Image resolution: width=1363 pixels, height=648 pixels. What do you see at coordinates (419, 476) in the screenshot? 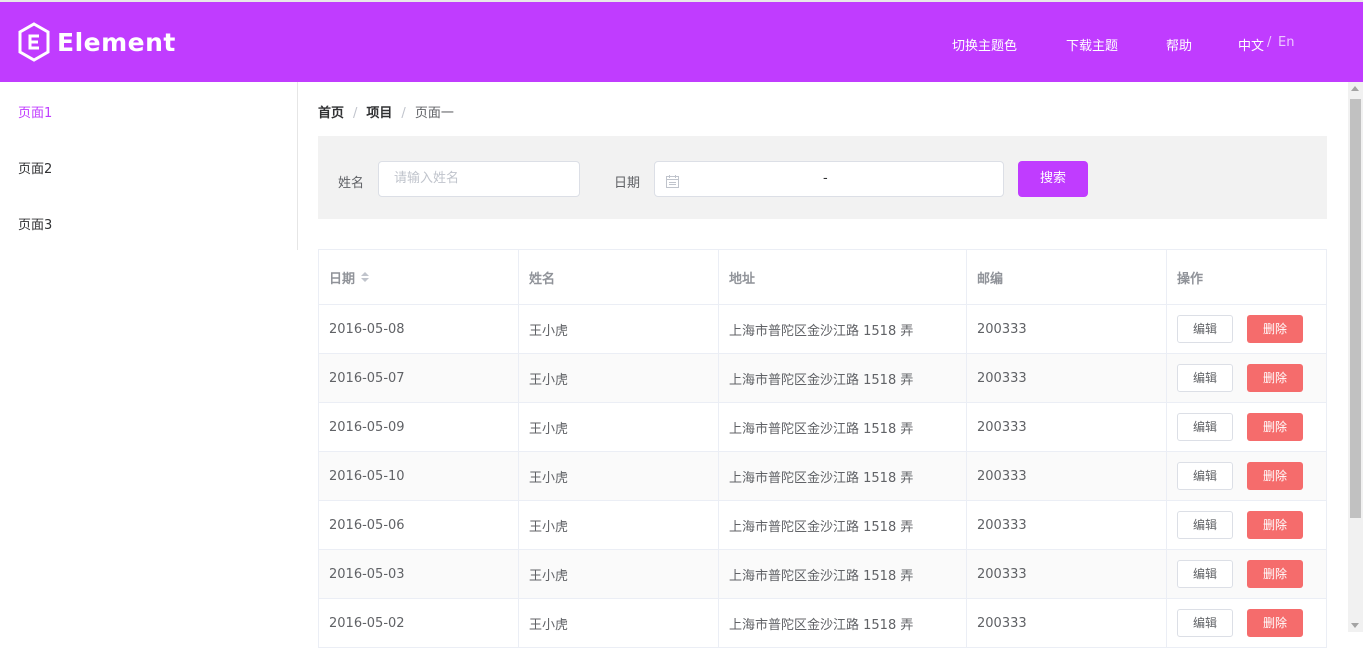
I see `cell-date: 2016-05-10` at bounding box center [419, 476].